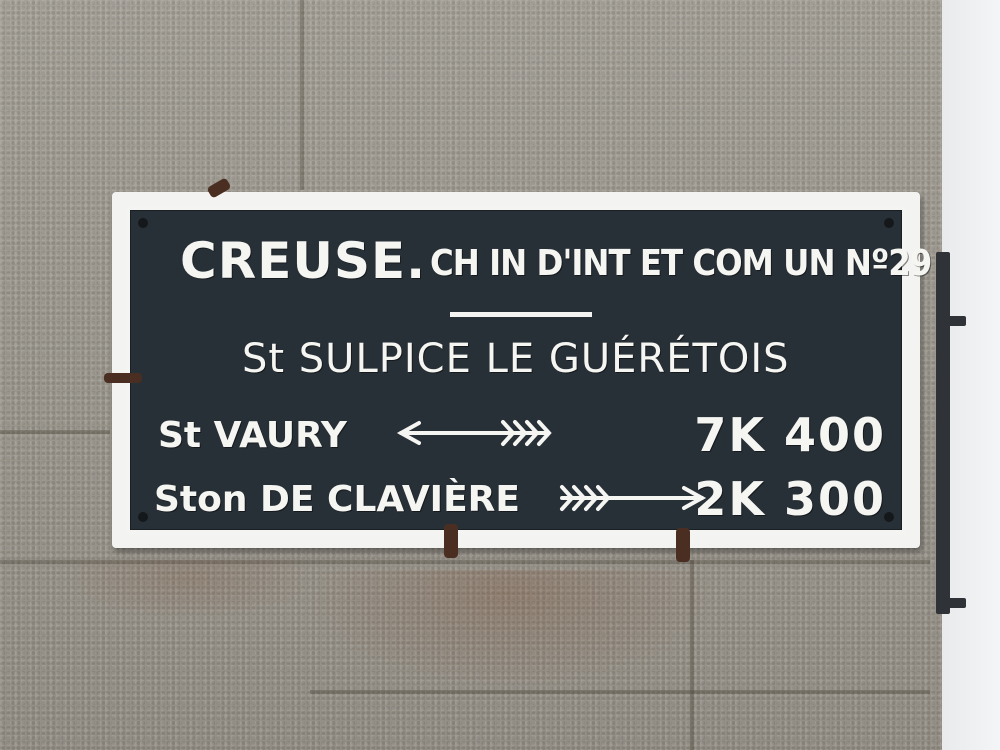 This screenshot has height=750, width=1000. What do you see at coordinates (943, 433) in the screenshot?
I see `mounting-bracket` at bounding box center [943, 433].